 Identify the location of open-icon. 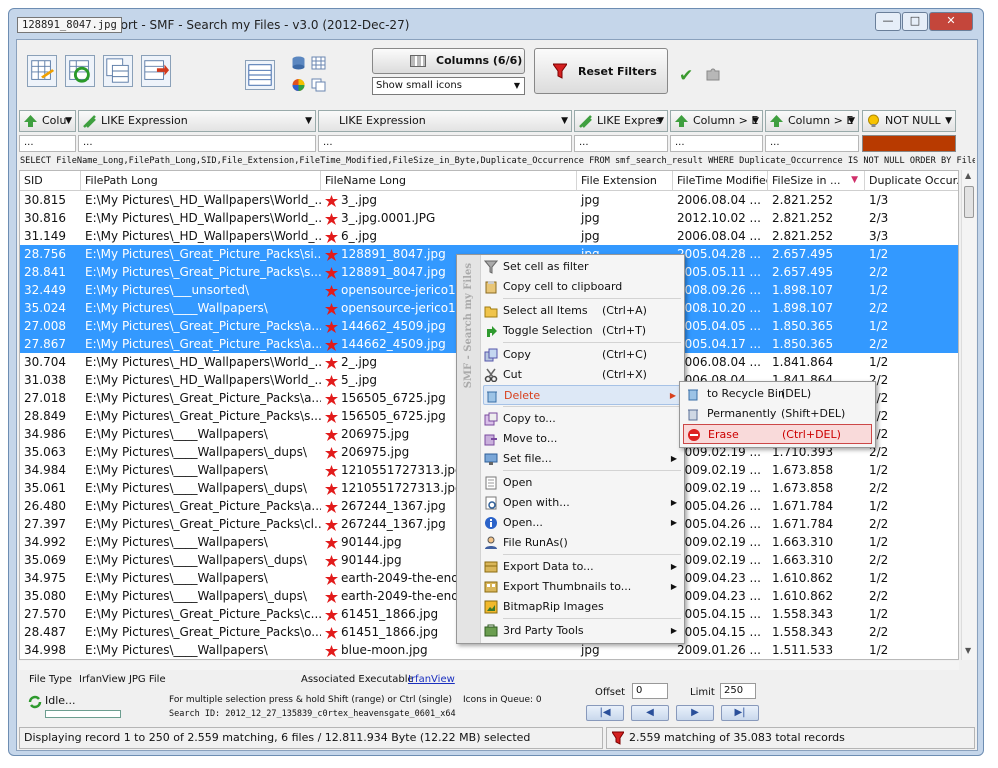
(491, 483).